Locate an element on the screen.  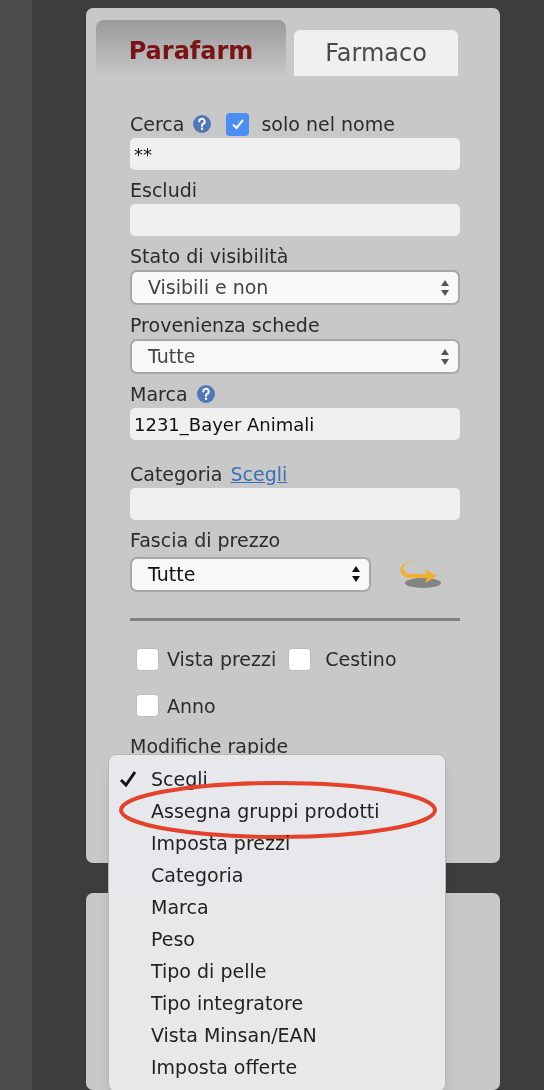
field-label: Marca is located at coordinates (159, 394).